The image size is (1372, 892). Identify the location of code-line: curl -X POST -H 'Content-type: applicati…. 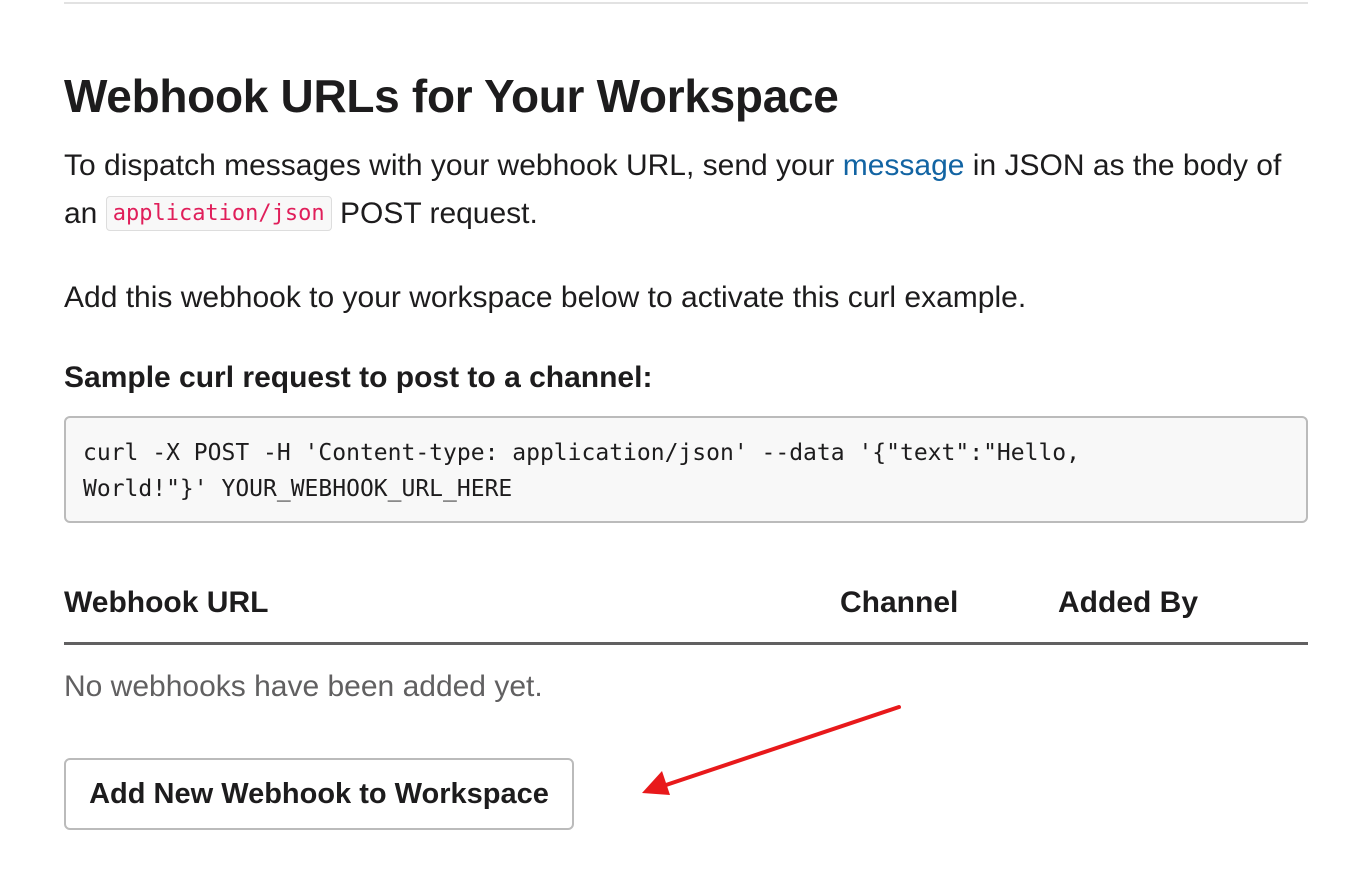
(581, 453).